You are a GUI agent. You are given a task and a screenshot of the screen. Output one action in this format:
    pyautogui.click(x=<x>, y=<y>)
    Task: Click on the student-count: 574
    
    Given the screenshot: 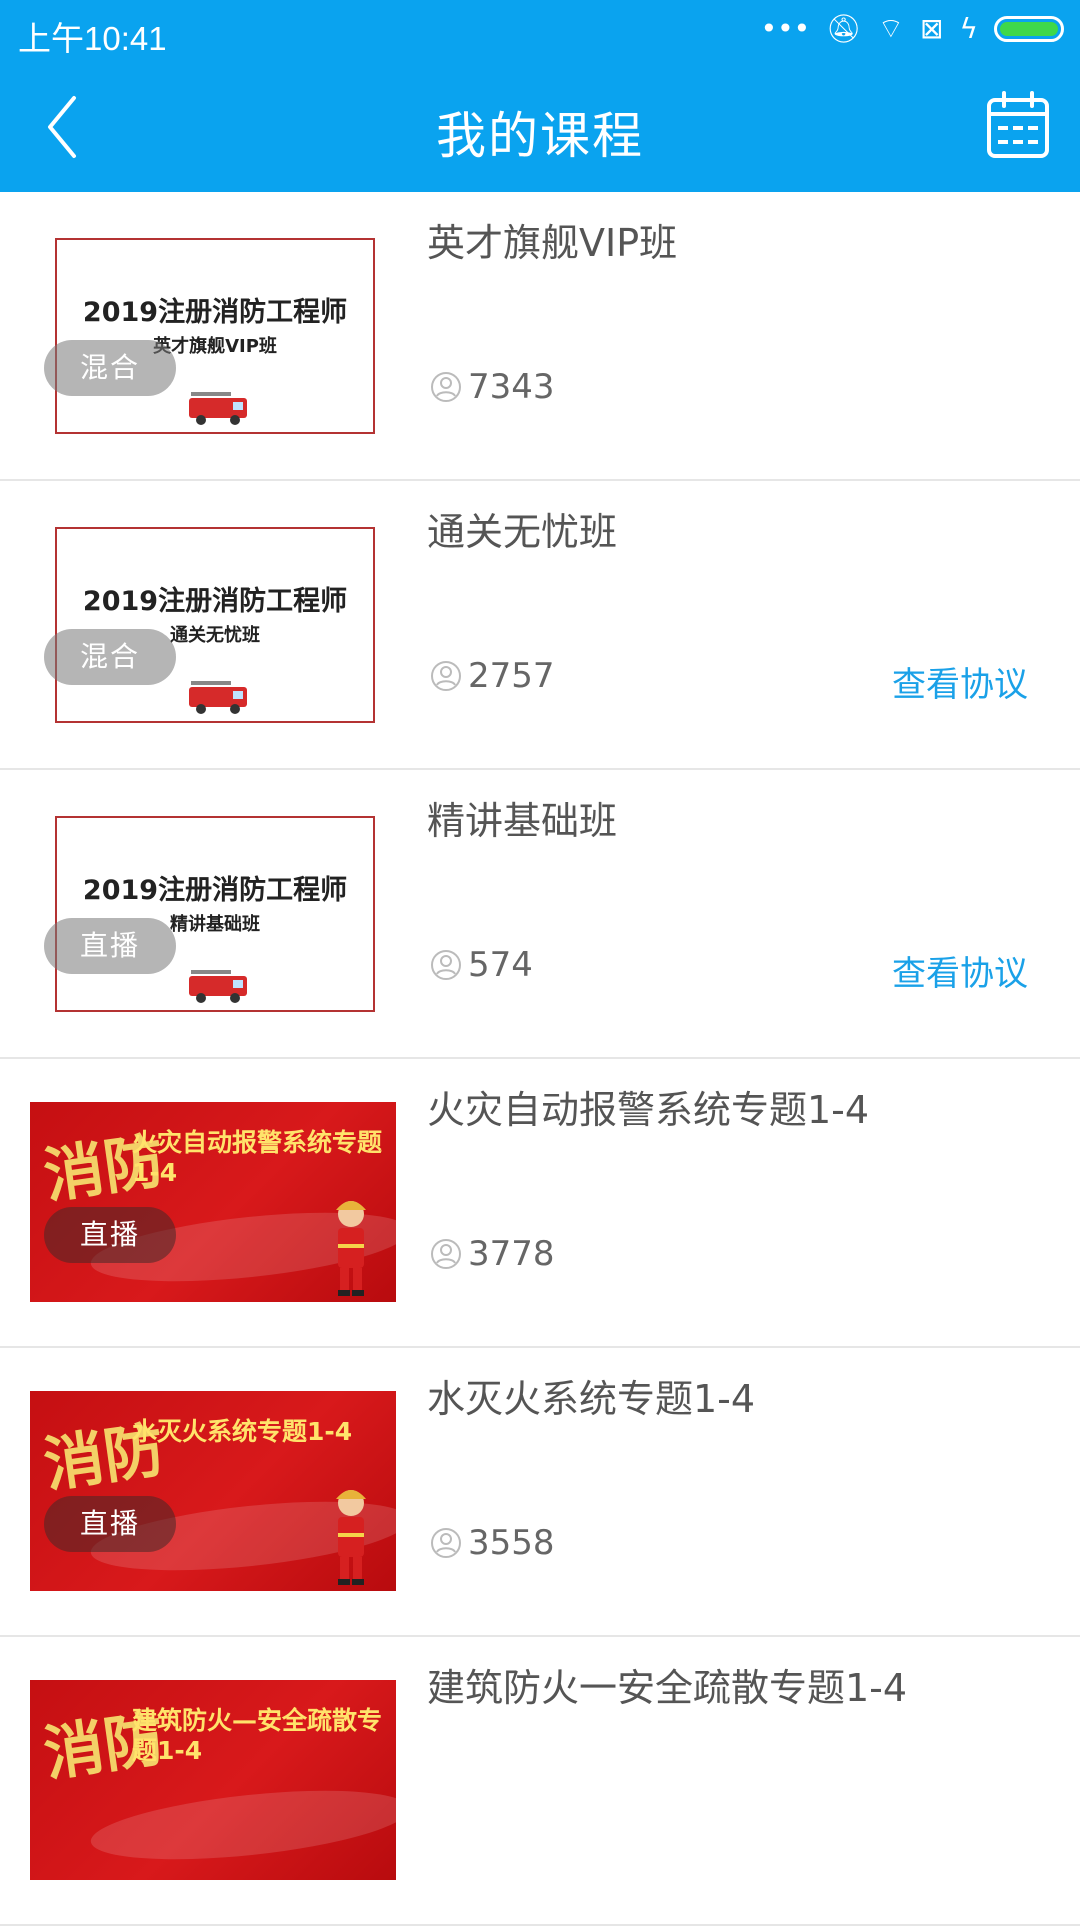 What is the action you would take?
    pyautogui.click(x=481, y=965)
    